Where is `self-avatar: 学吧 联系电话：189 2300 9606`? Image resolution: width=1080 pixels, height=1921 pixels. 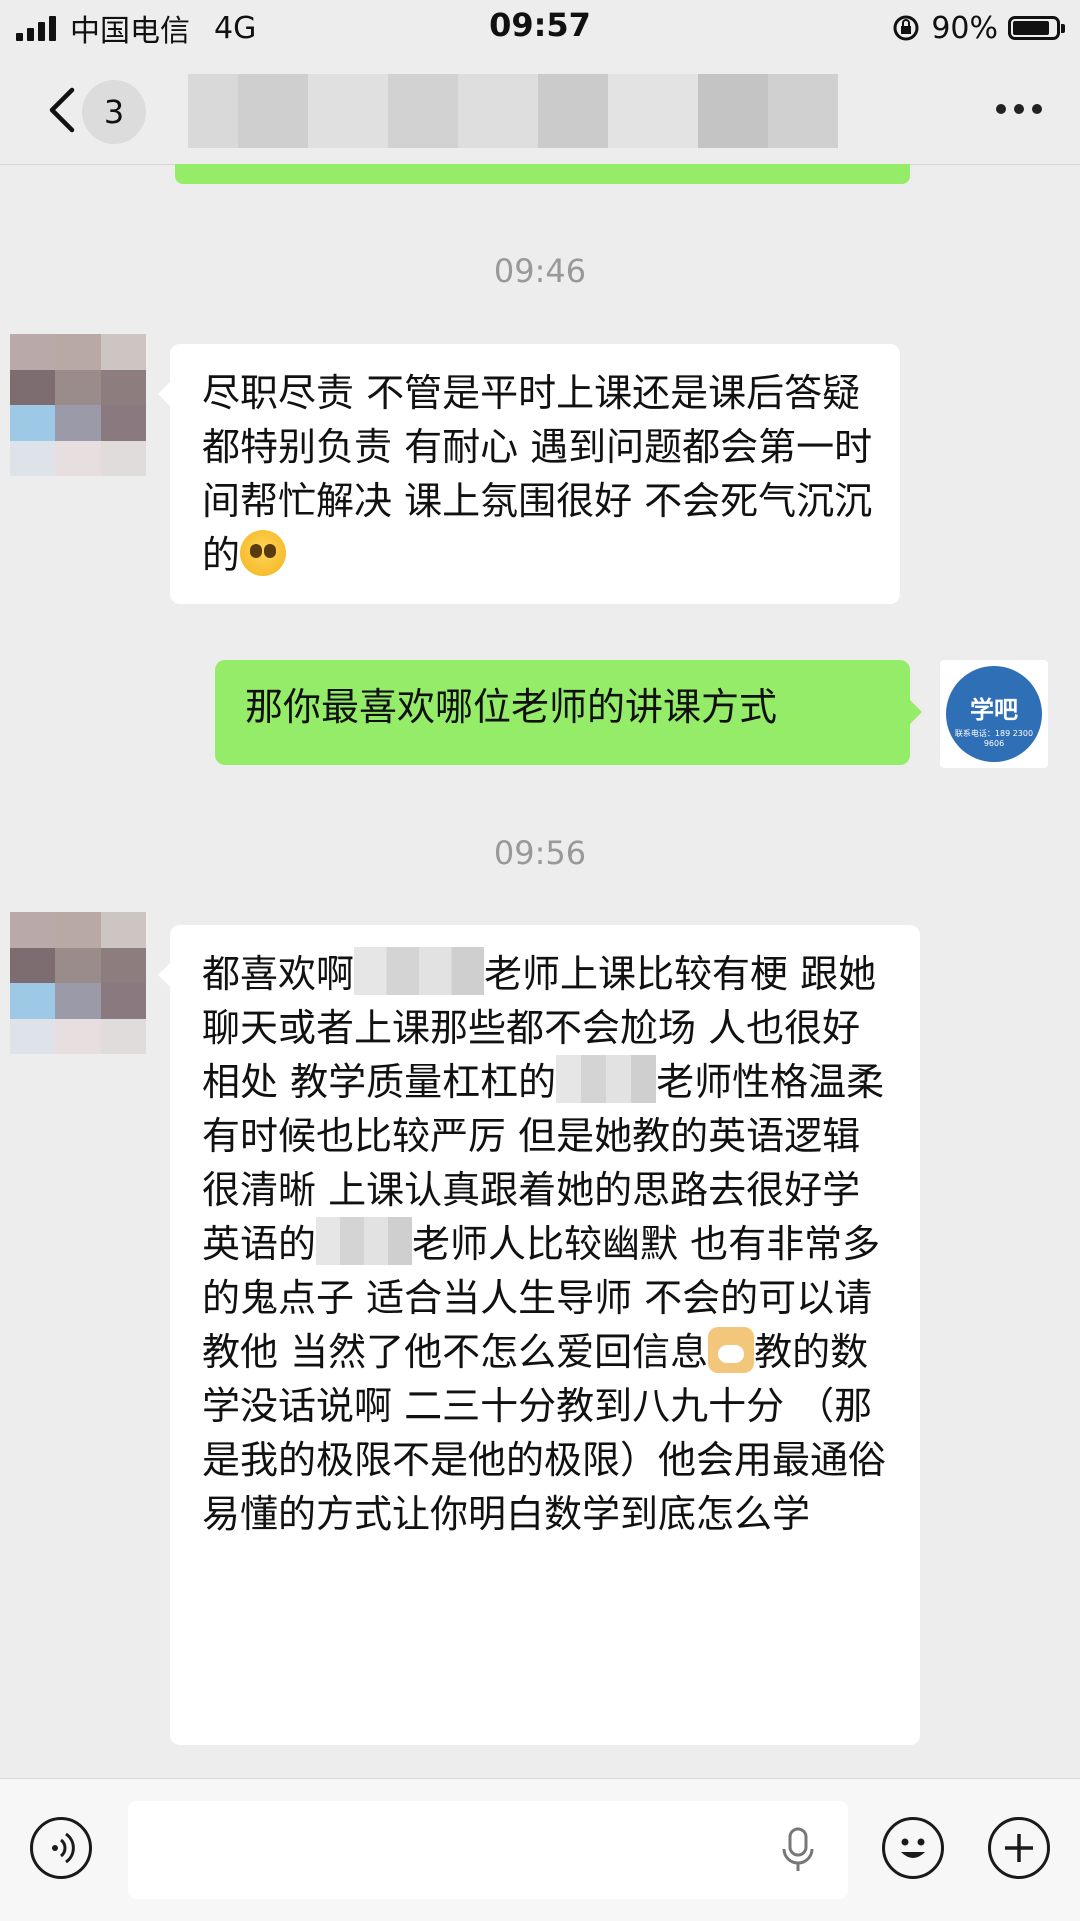 self-avatar: 学吧 联系电话：189 2300 9606 is located at coordinates (994, 714).